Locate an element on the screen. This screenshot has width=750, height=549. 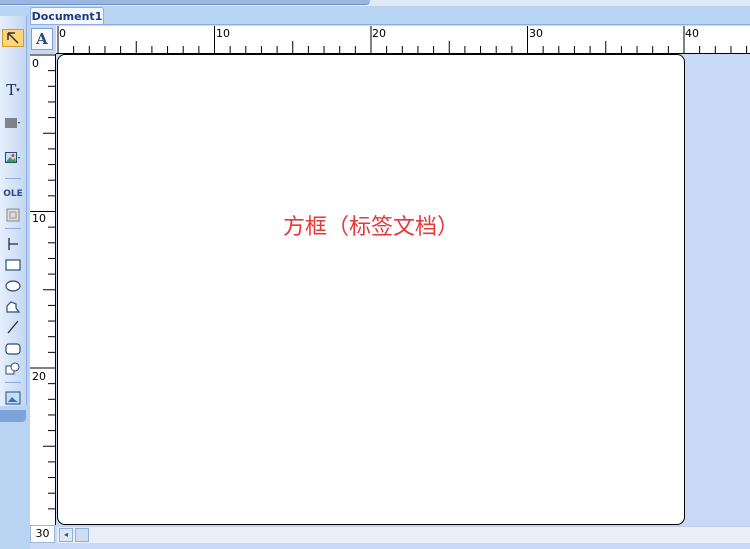
vertical-ruler: 0 10 20 is located at coordinates (43, 289).